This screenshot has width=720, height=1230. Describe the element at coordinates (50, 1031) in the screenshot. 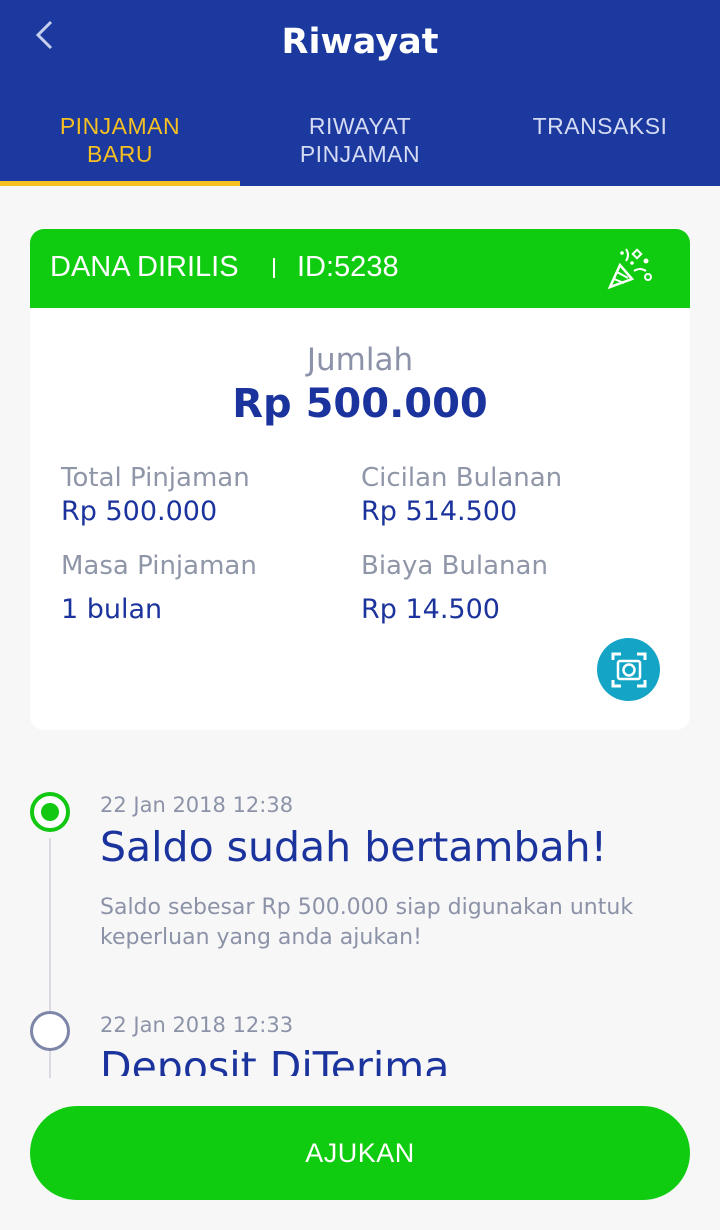

I see `timeline-dot-inactive` at that location.